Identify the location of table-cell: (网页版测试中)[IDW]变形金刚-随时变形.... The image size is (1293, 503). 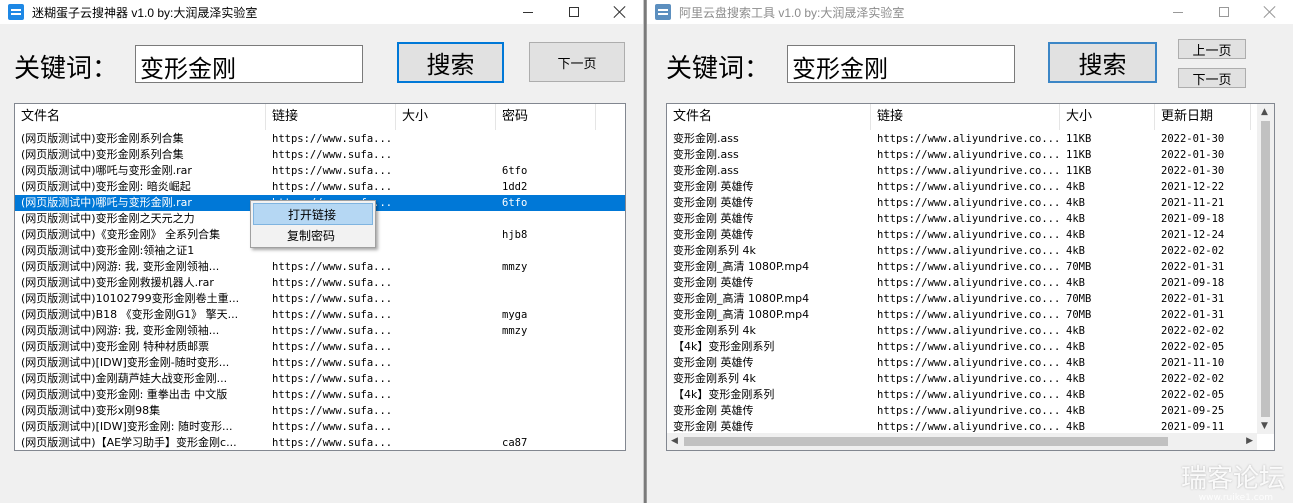
(125, 362).